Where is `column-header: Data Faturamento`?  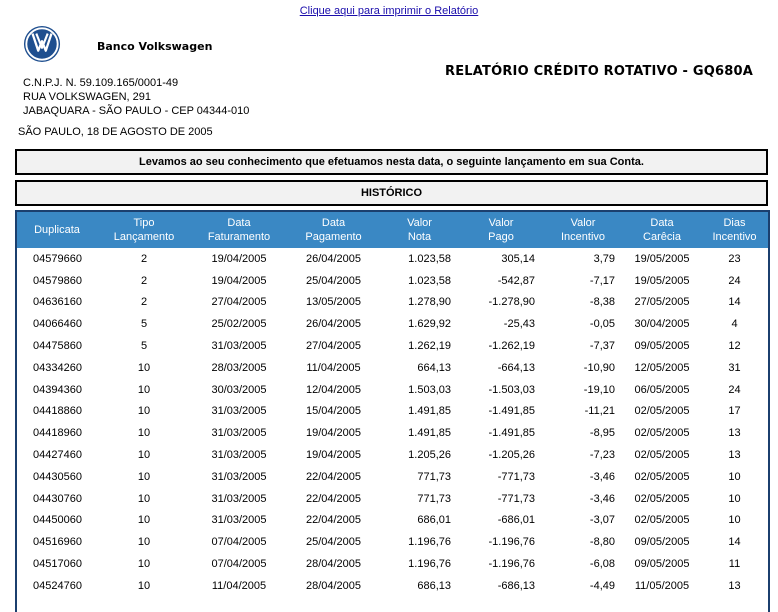
column-header: Data Faturamento is located at coordinates (239, 230).